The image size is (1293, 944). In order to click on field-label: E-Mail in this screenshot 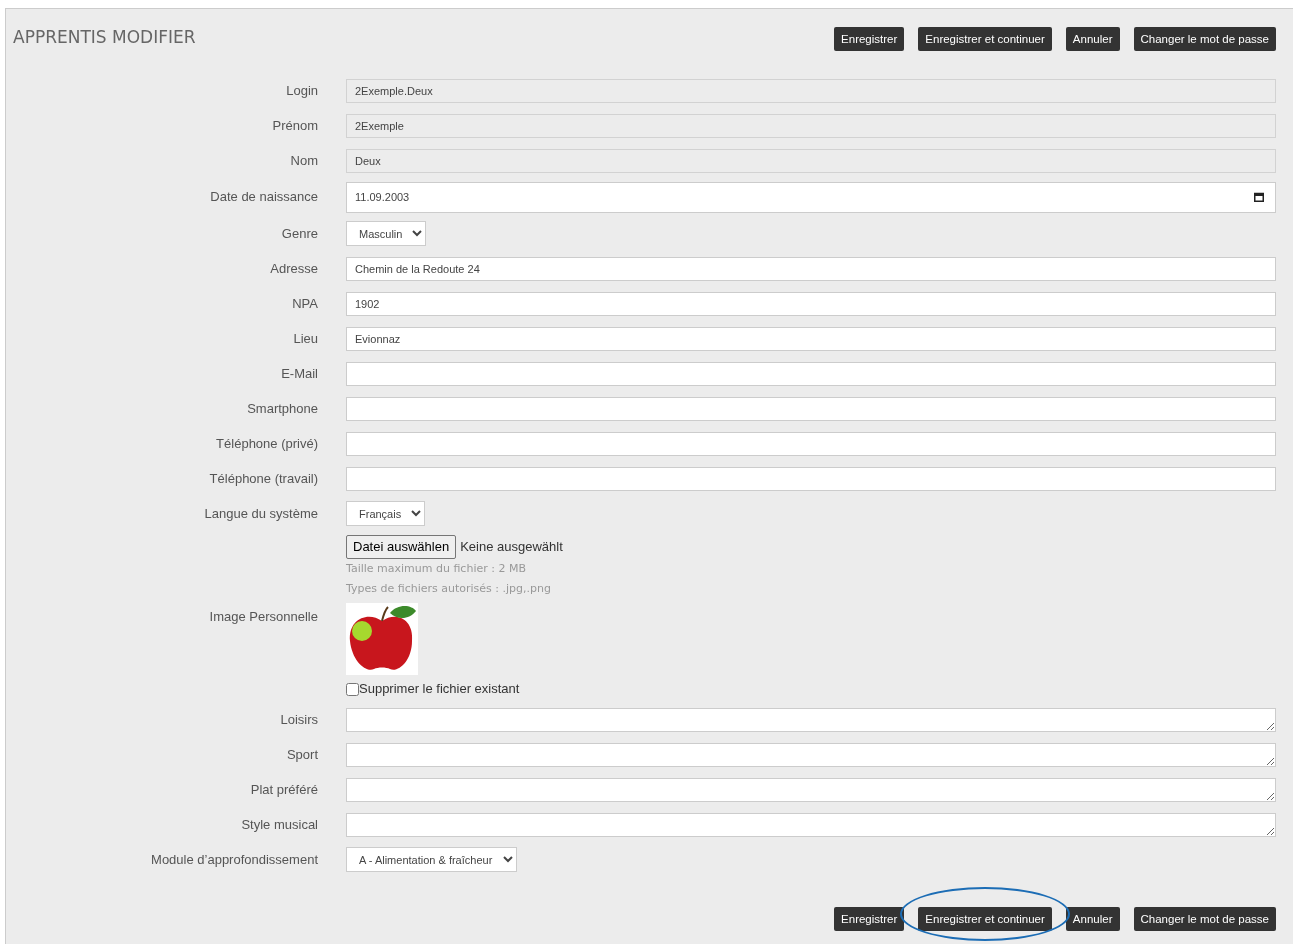, I will do `click(299, 373)`.